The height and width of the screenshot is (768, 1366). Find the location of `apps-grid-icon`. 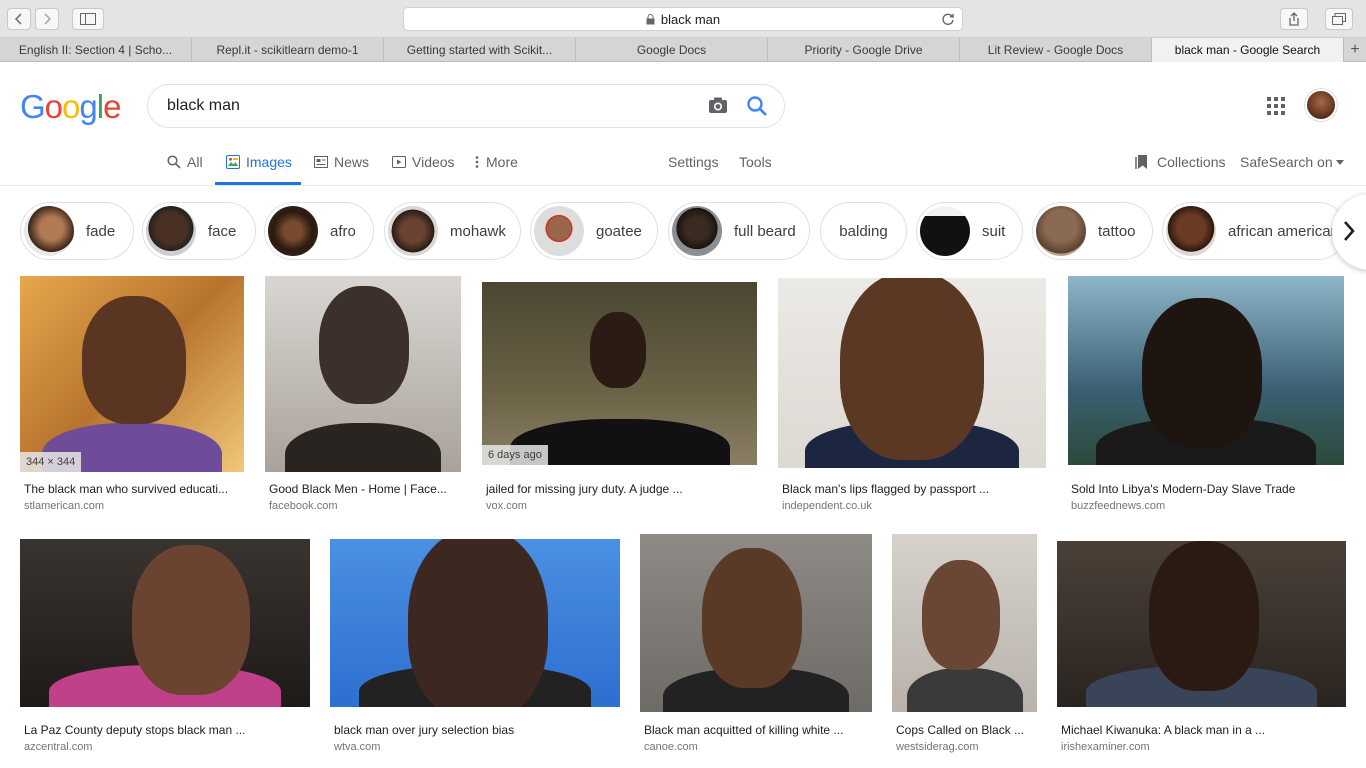

apps-grid-icon is located at coordinates (1276, 106).